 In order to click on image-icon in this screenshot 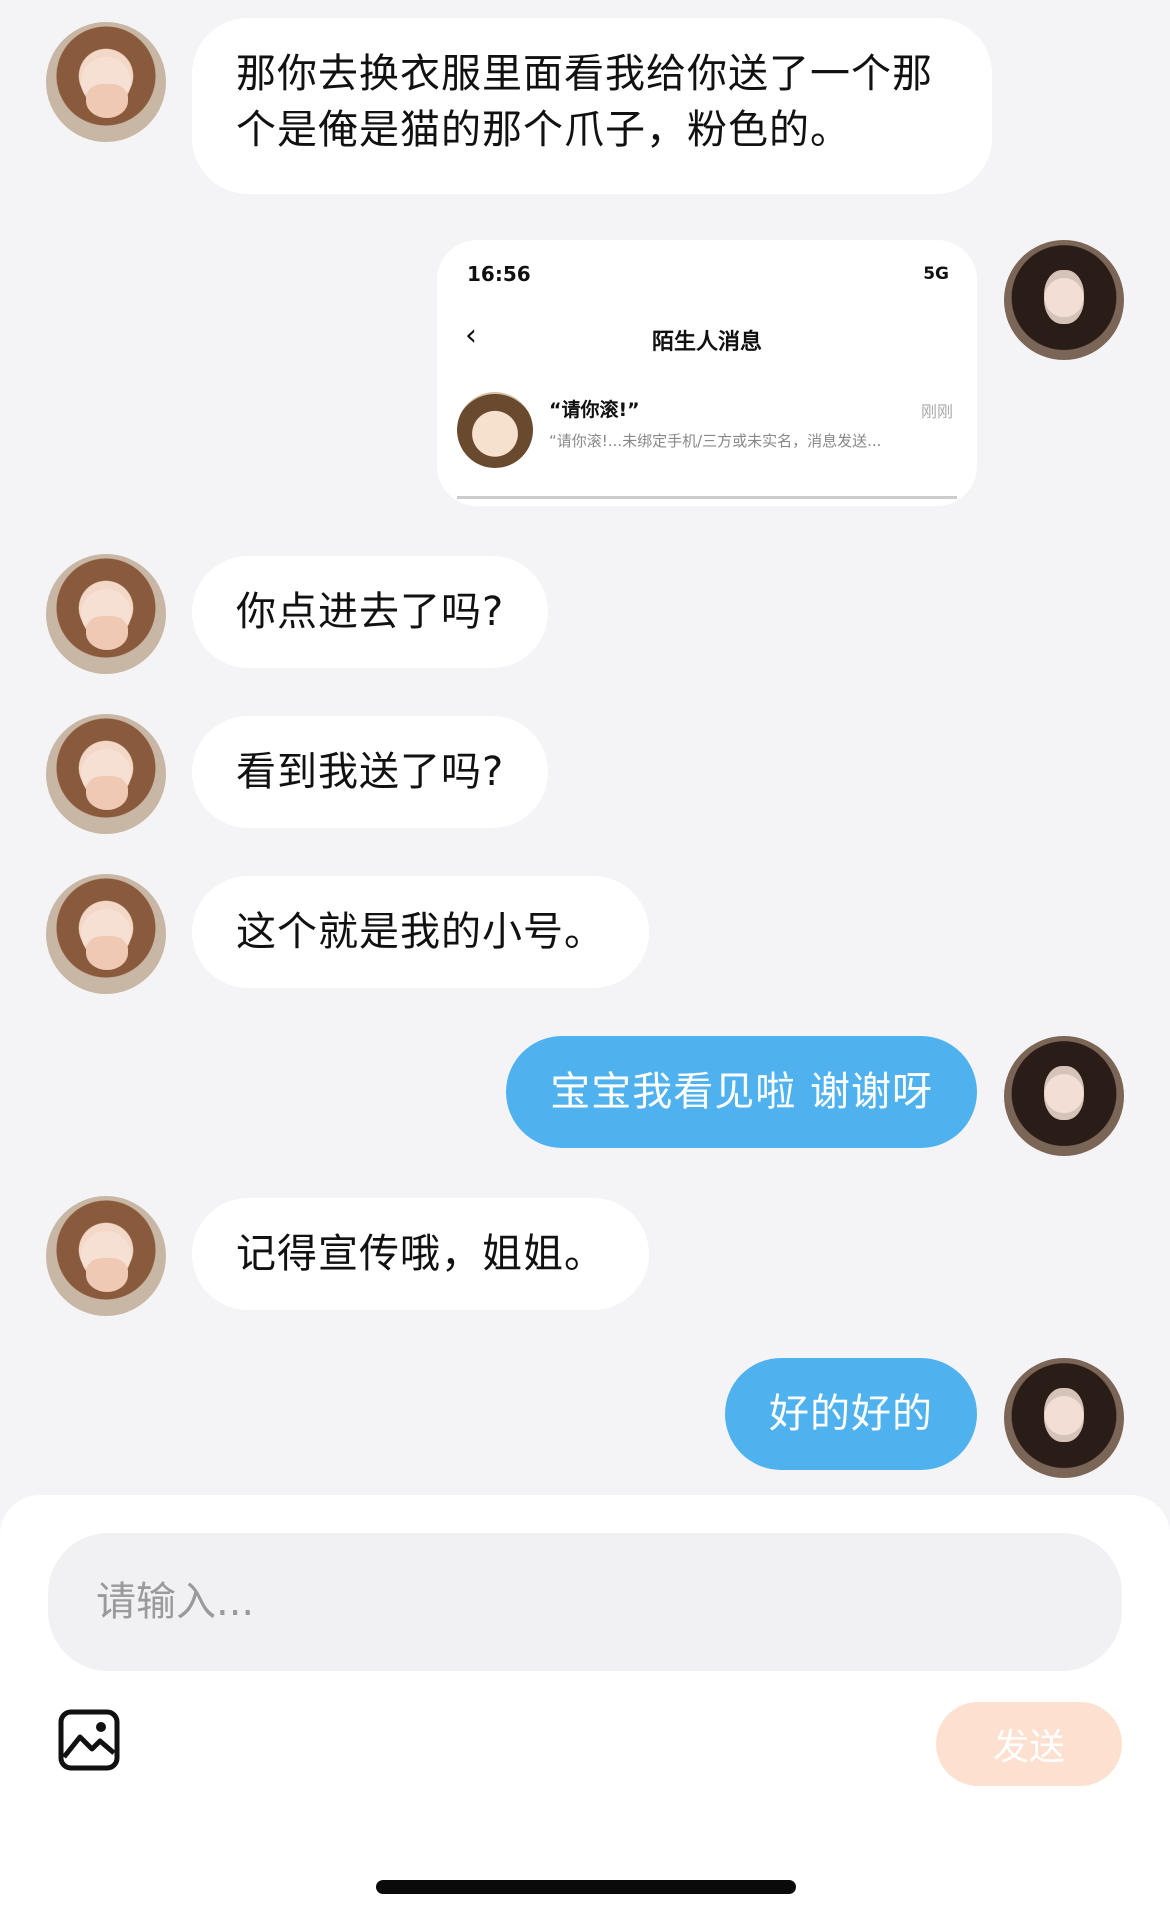, I will do `click(89, 1740)`.